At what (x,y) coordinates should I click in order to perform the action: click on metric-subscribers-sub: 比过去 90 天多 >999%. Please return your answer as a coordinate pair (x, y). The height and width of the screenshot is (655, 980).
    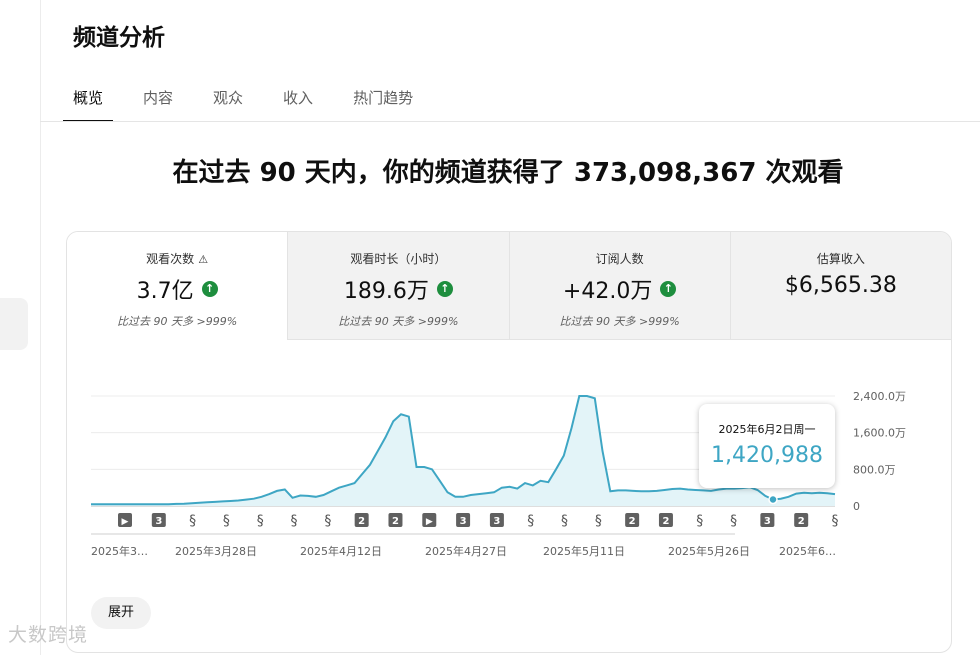
    Looking at the image, I should click on (619, 321).